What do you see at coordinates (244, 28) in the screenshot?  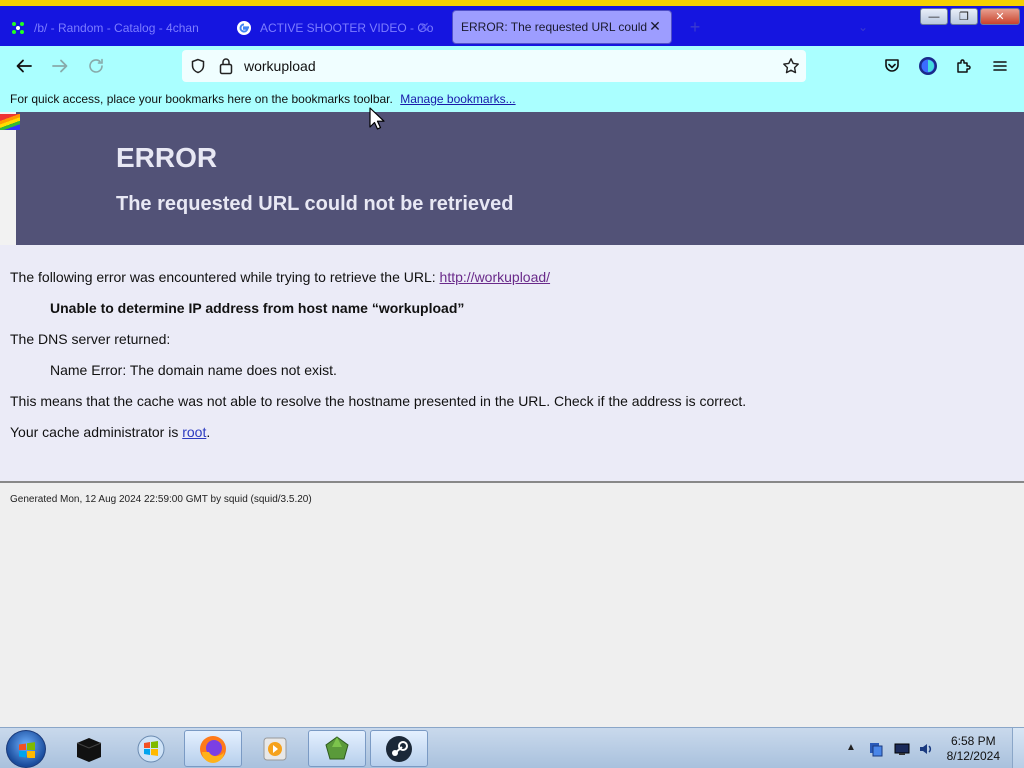 I see `google-icon` at bounding box center [244, 28].